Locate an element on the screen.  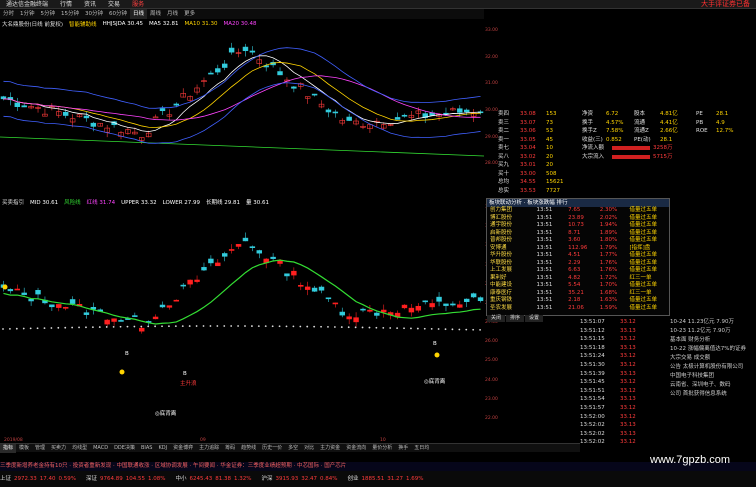
sector-row: 圣农发展 13:51 21.06 1.59% 借量过五单 is located at coordinates (578, 309).